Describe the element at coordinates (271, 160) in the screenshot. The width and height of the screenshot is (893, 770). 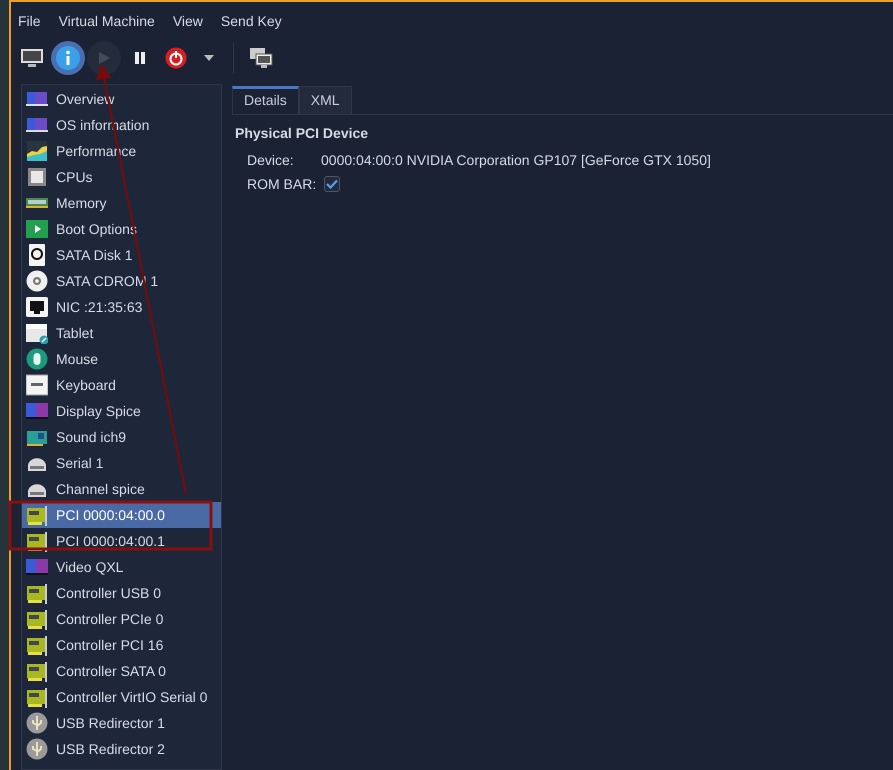
I see `field-label: Device:` at that location.